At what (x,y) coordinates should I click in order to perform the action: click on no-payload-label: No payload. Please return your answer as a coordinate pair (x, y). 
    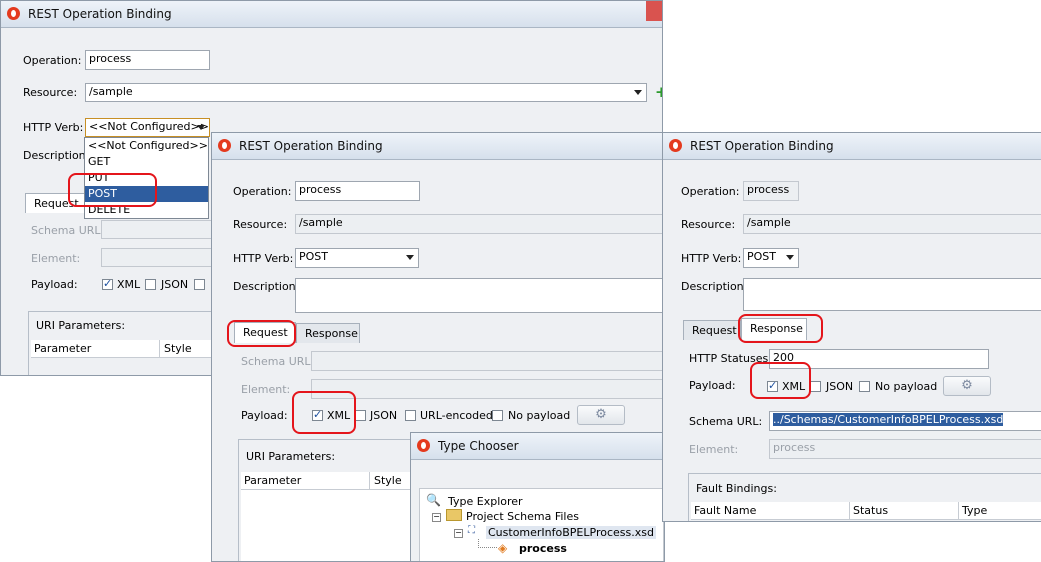
    Looking at the image, I should click on (906, 386).